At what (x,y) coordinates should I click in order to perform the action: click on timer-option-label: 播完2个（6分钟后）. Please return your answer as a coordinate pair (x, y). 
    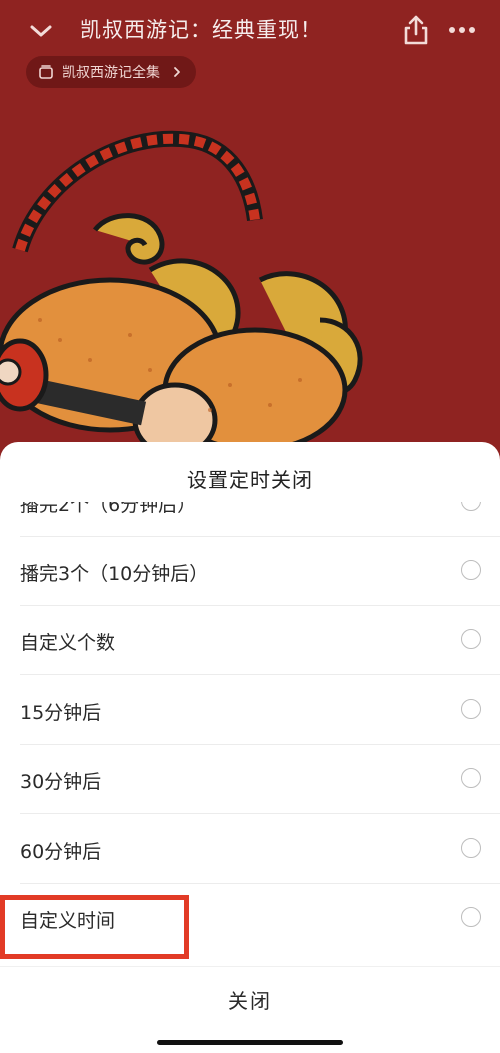
    Looking at the image, I should click on (108, 509).